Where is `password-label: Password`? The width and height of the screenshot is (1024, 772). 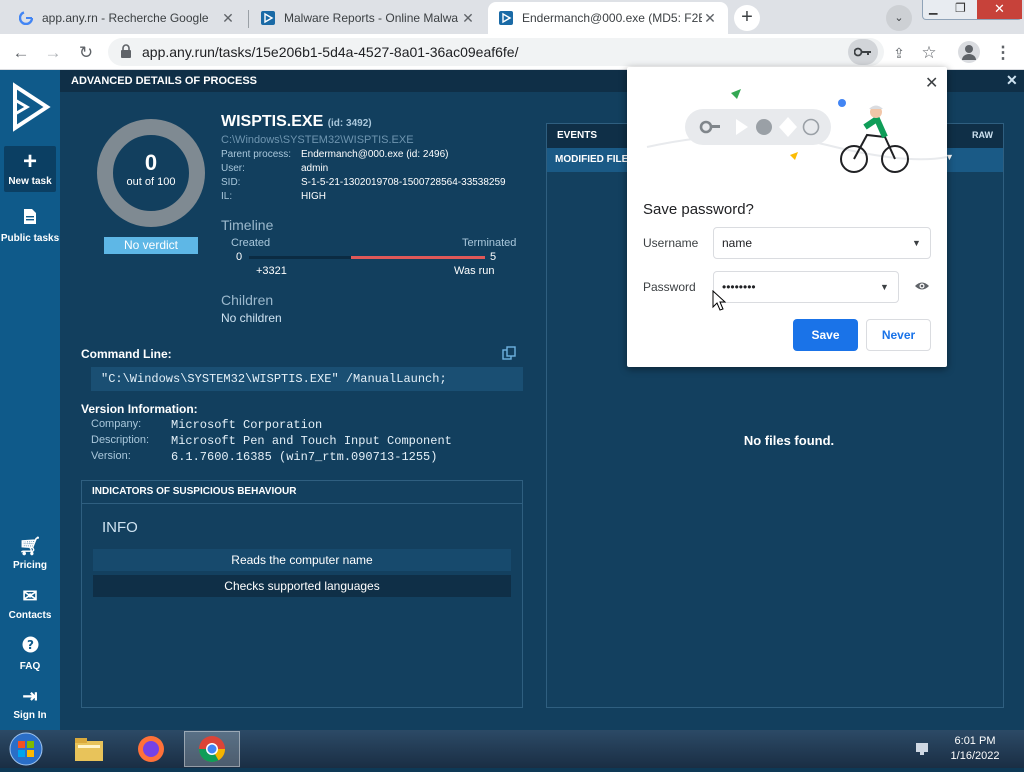
password-label: Password is located at coordinates (669, 287).